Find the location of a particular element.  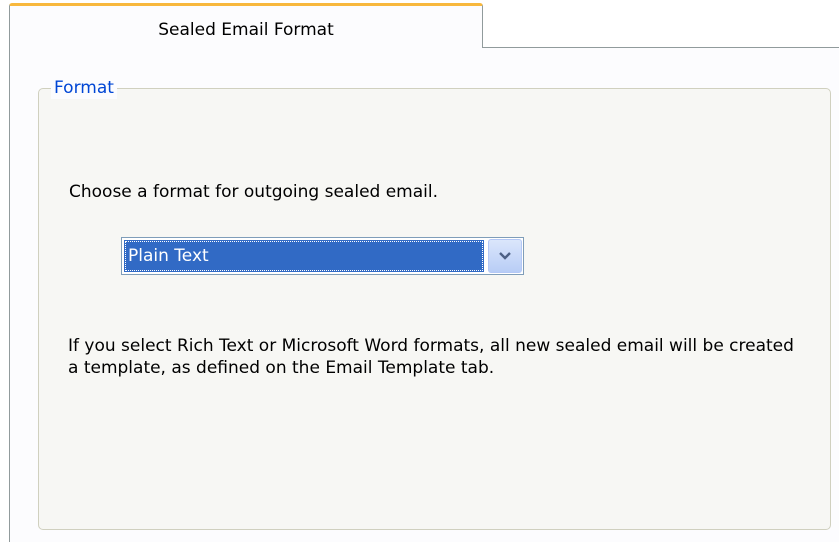

chevron-down-icon is located at coordinates (505, 256).